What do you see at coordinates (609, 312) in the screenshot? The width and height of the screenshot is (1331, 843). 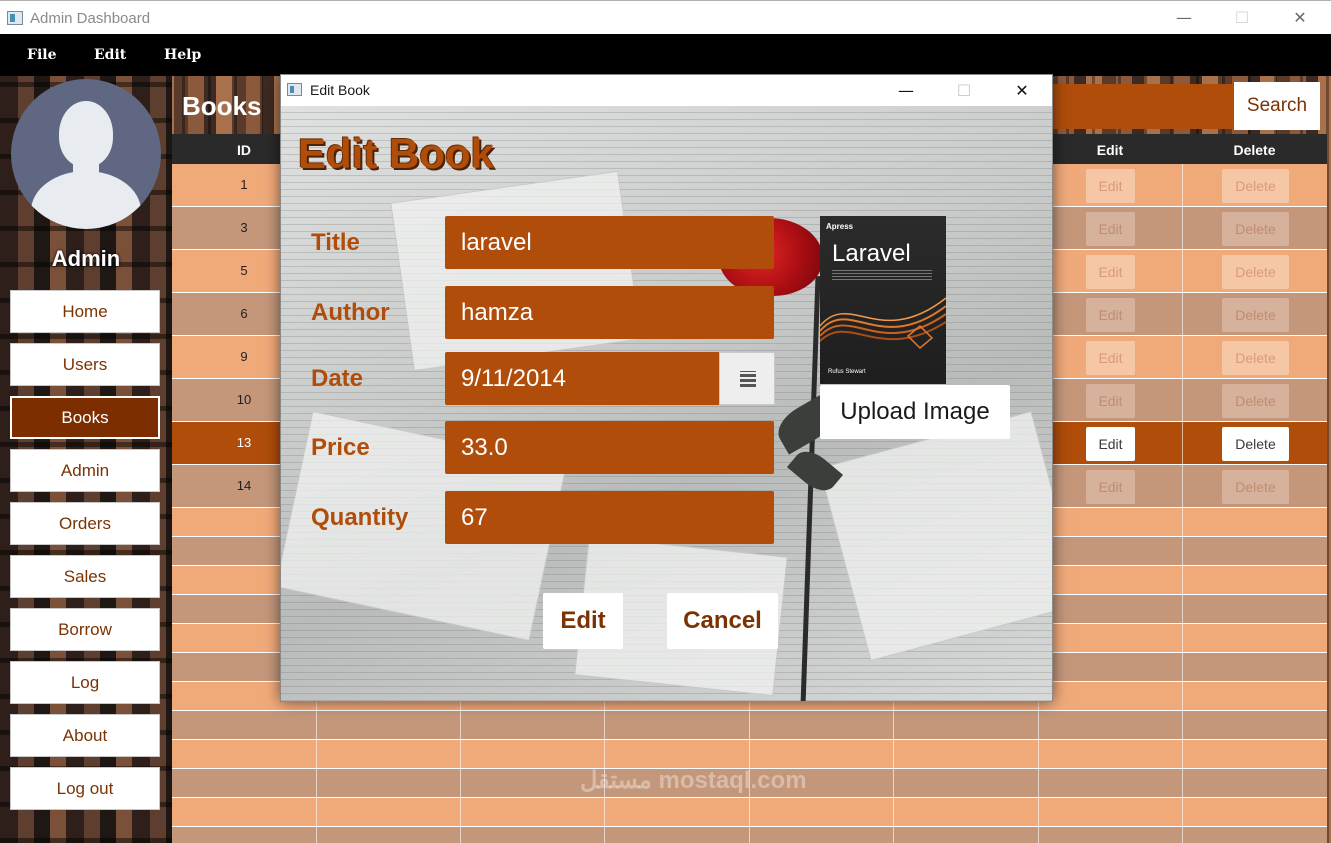 I see `author-input: hamza` at bounding box center [609, 312].